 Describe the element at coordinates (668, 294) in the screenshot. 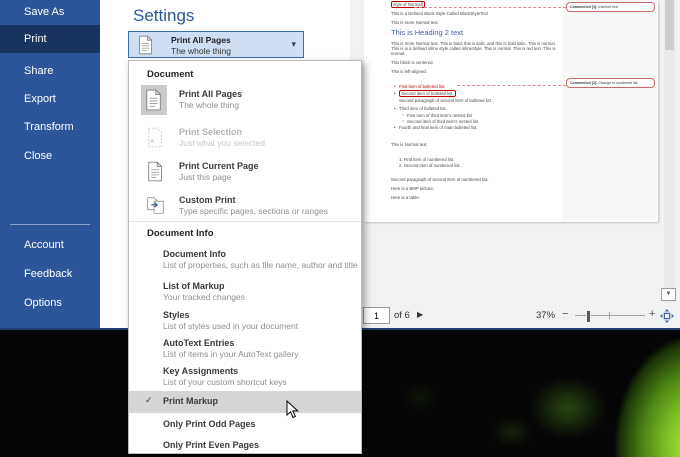

I see `scroll-down-button: ▼` at that location.